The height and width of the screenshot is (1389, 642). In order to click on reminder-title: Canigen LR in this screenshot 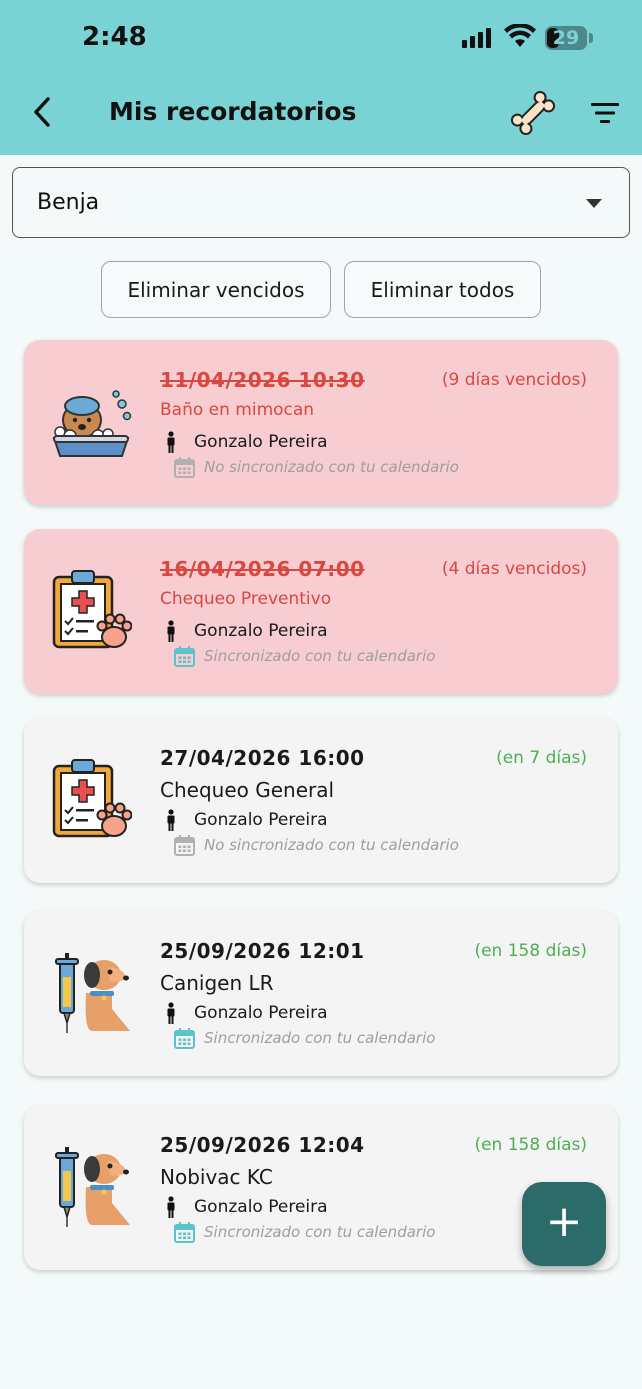, I will do `click(217, 983)`.